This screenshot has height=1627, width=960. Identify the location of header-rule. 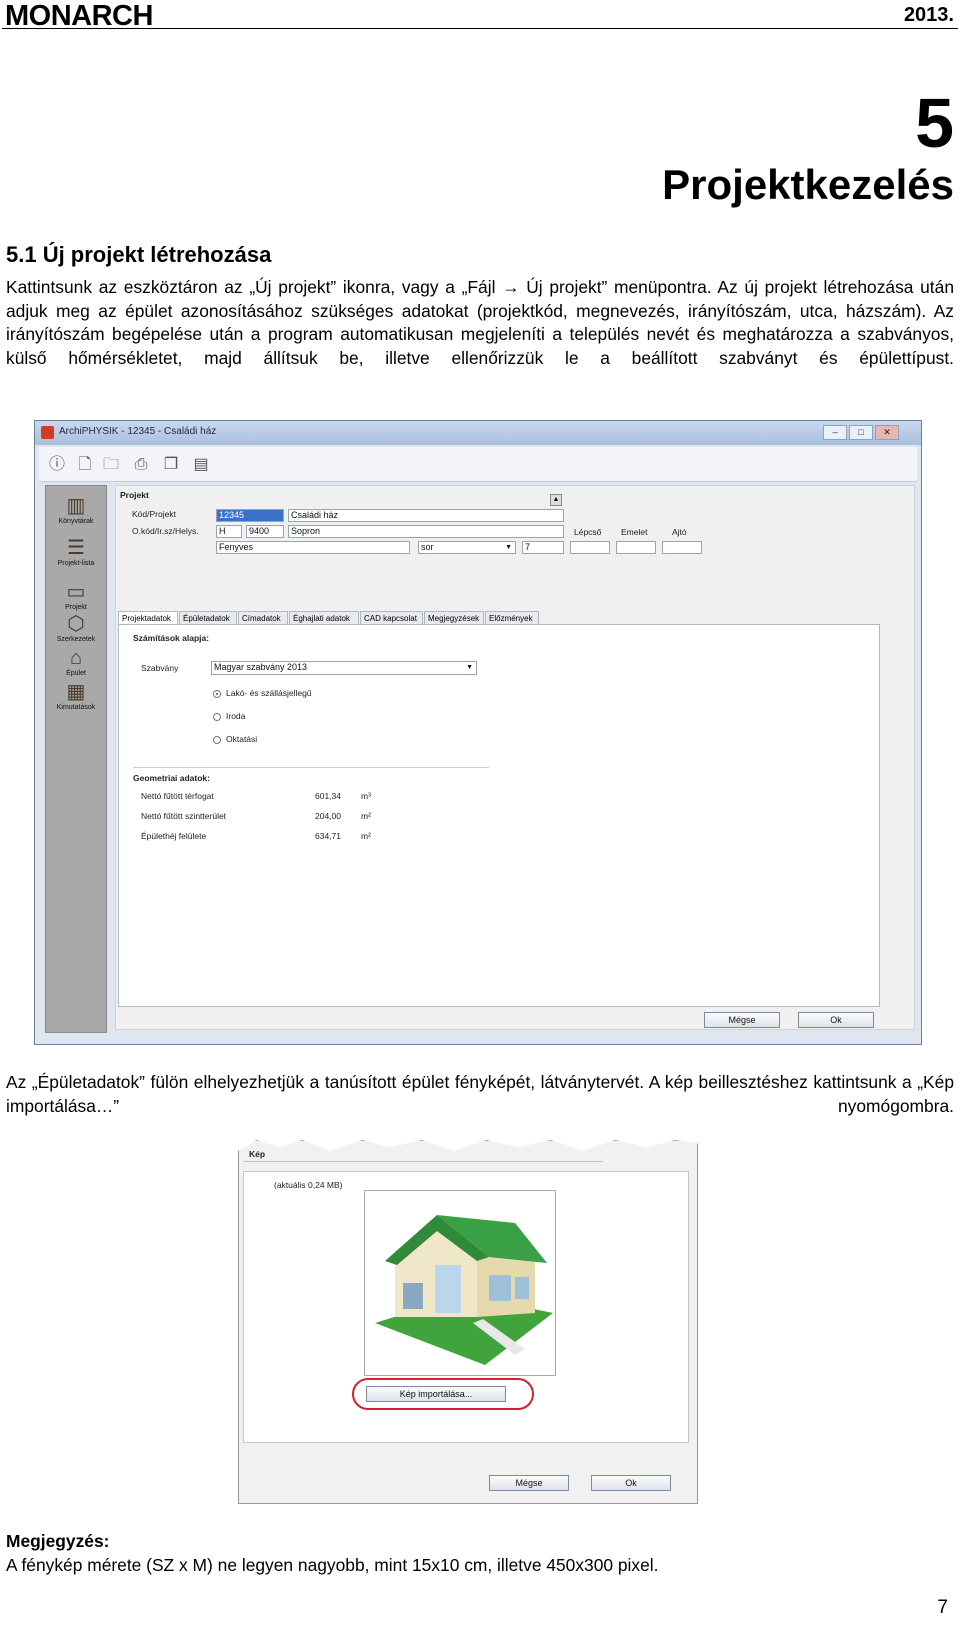
(480, 28).